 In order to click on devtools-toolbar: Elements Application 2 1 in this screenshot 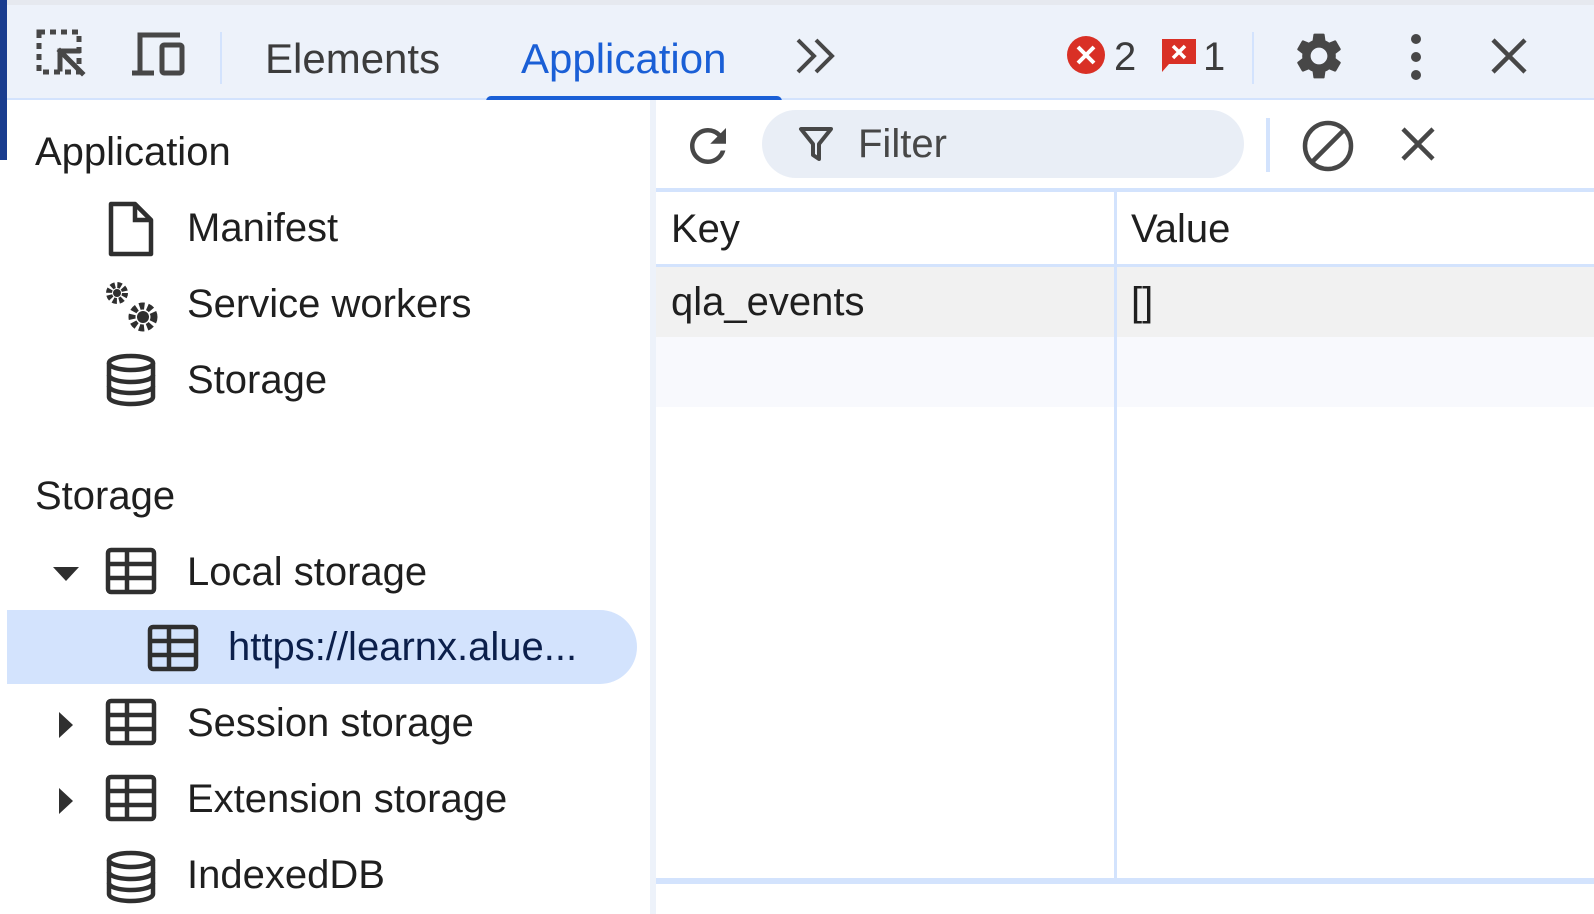, I will do `click(797, 52)`.